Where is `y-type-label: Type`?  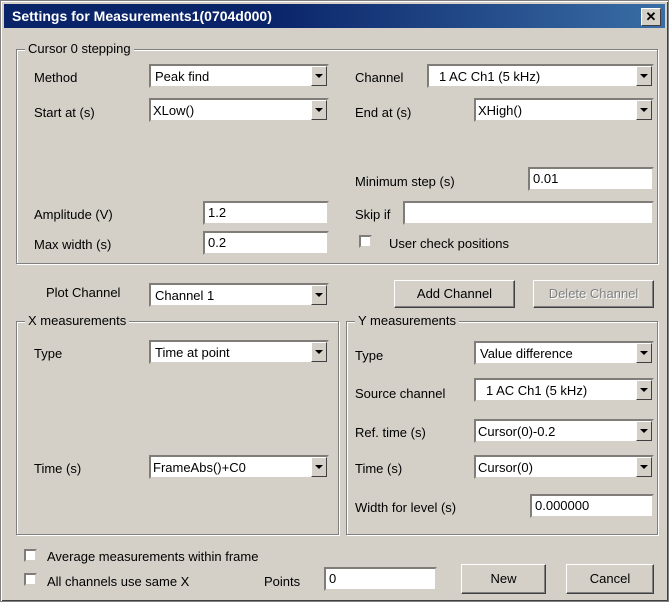 y-type-label: Type is located at coordinates (369, 355).